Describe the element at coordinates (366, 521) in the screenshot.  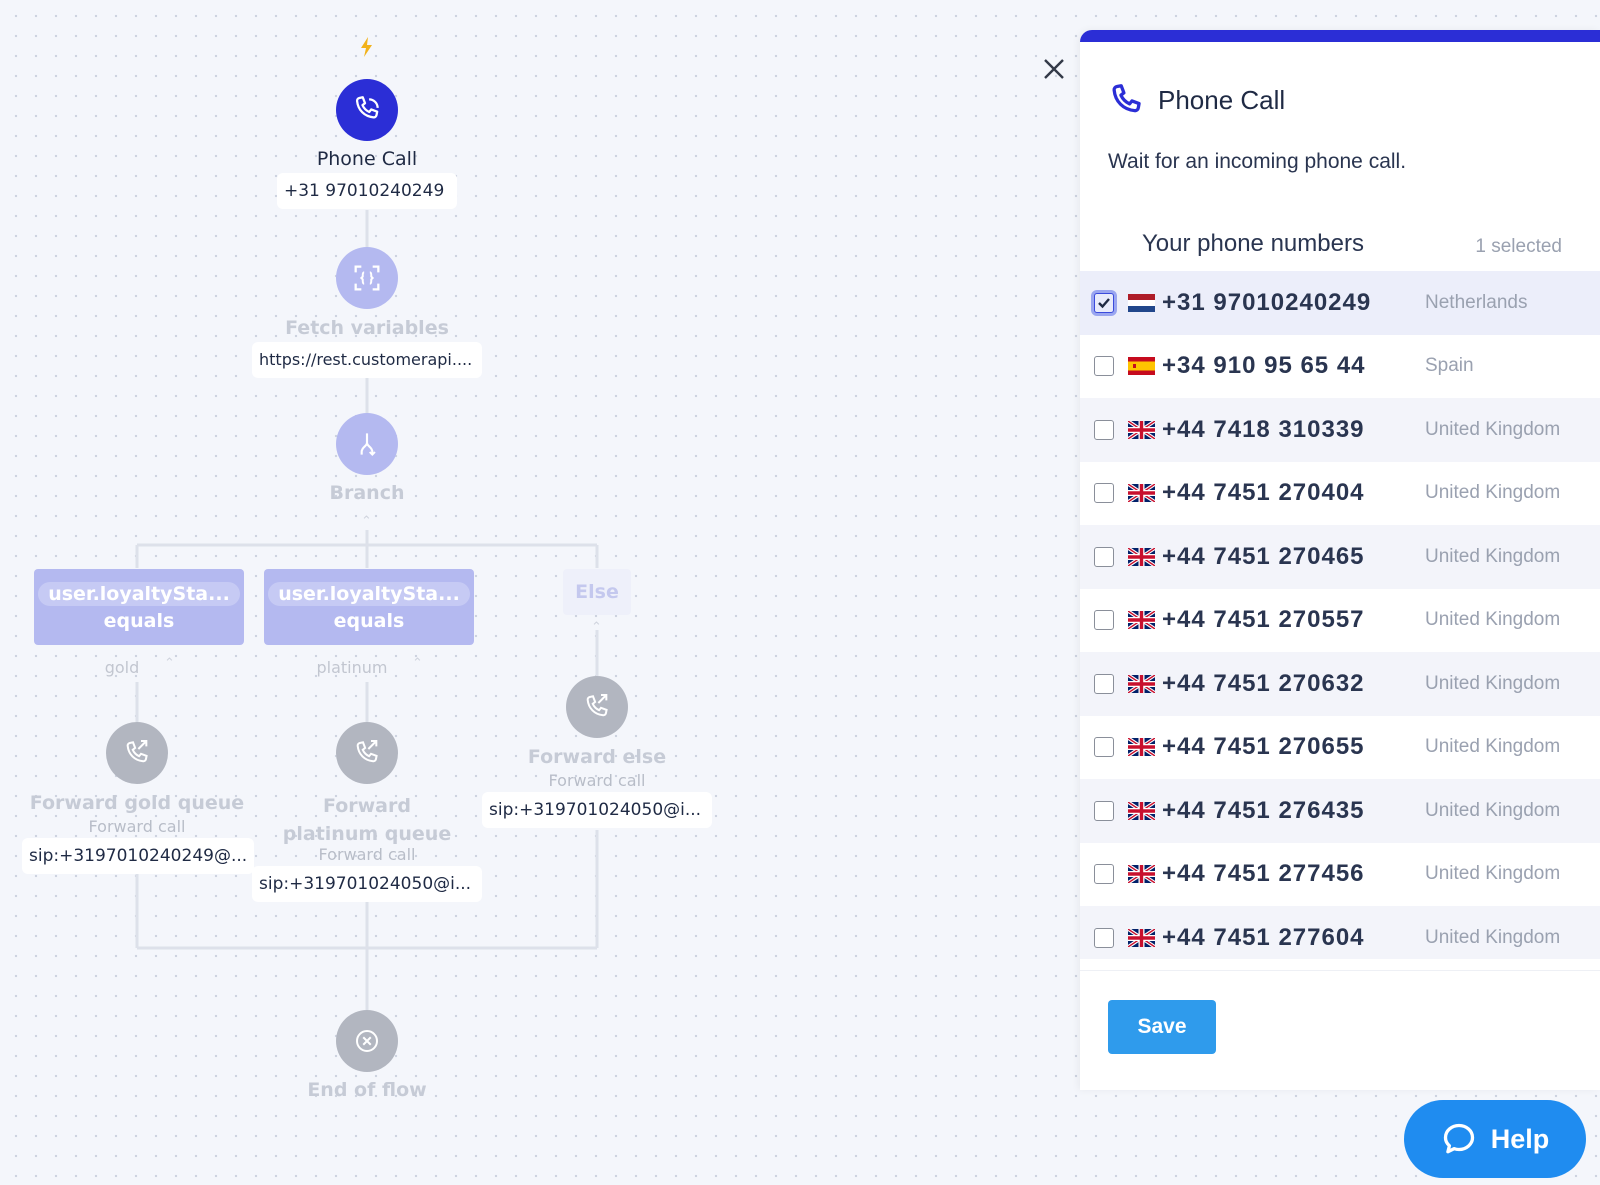
I see `collapse-chevron-icon: ⌃` at that location.